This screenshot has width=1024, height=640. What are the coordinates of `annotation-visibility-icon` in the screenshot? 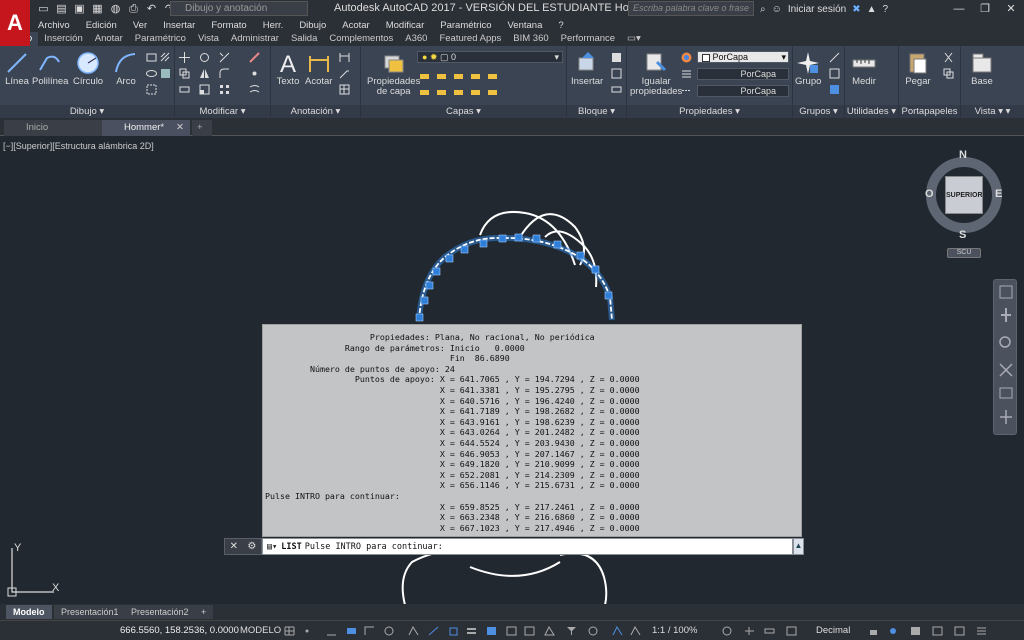 It's located at (617, 631).